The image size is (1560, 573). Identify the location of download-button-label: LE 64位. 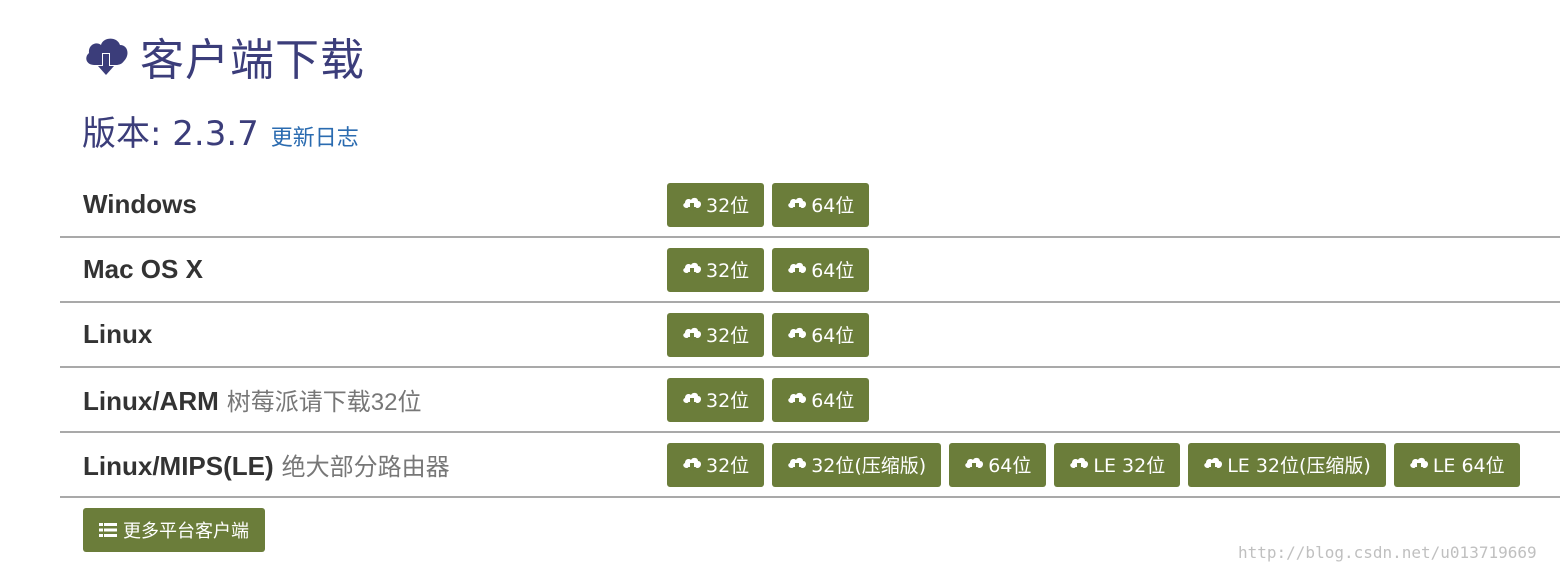
(1468, 466).